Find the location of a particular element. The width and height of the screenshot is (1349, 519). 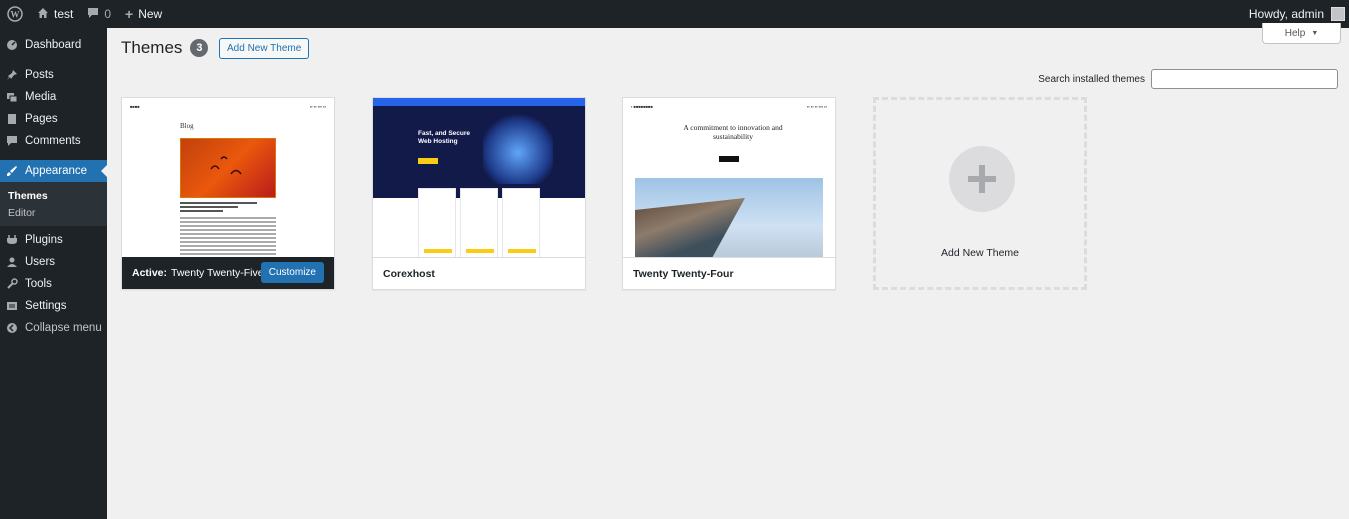

collapse-icon is located at coordinates (12, 328).